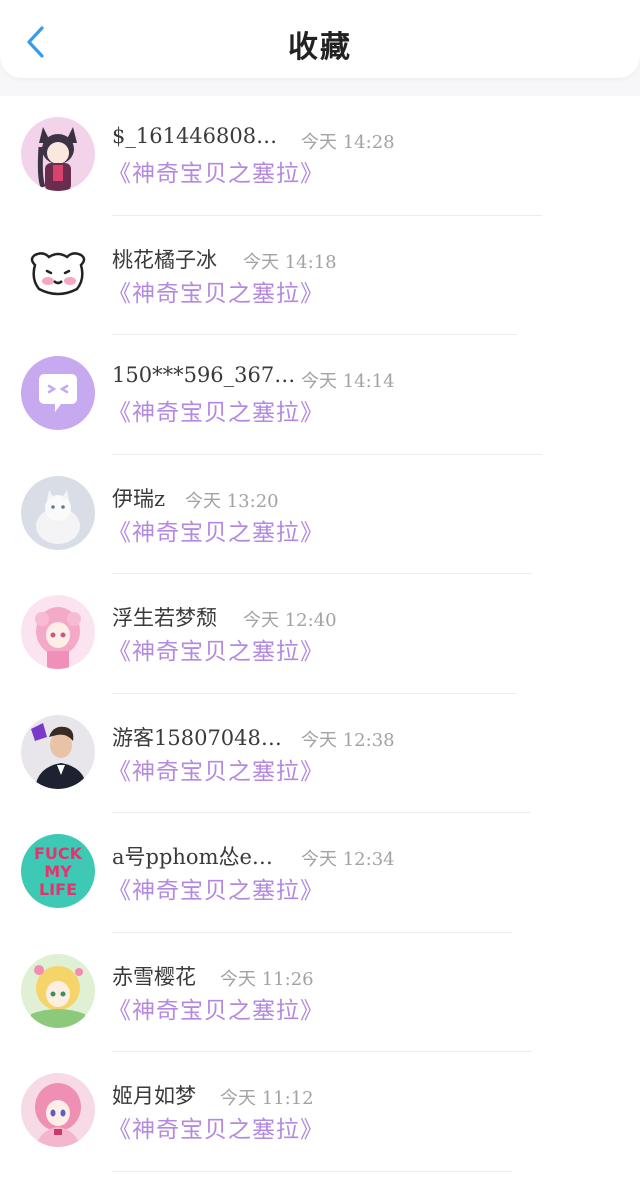  I want to click on user-name: 赤雪樱花, so click(154, 976).